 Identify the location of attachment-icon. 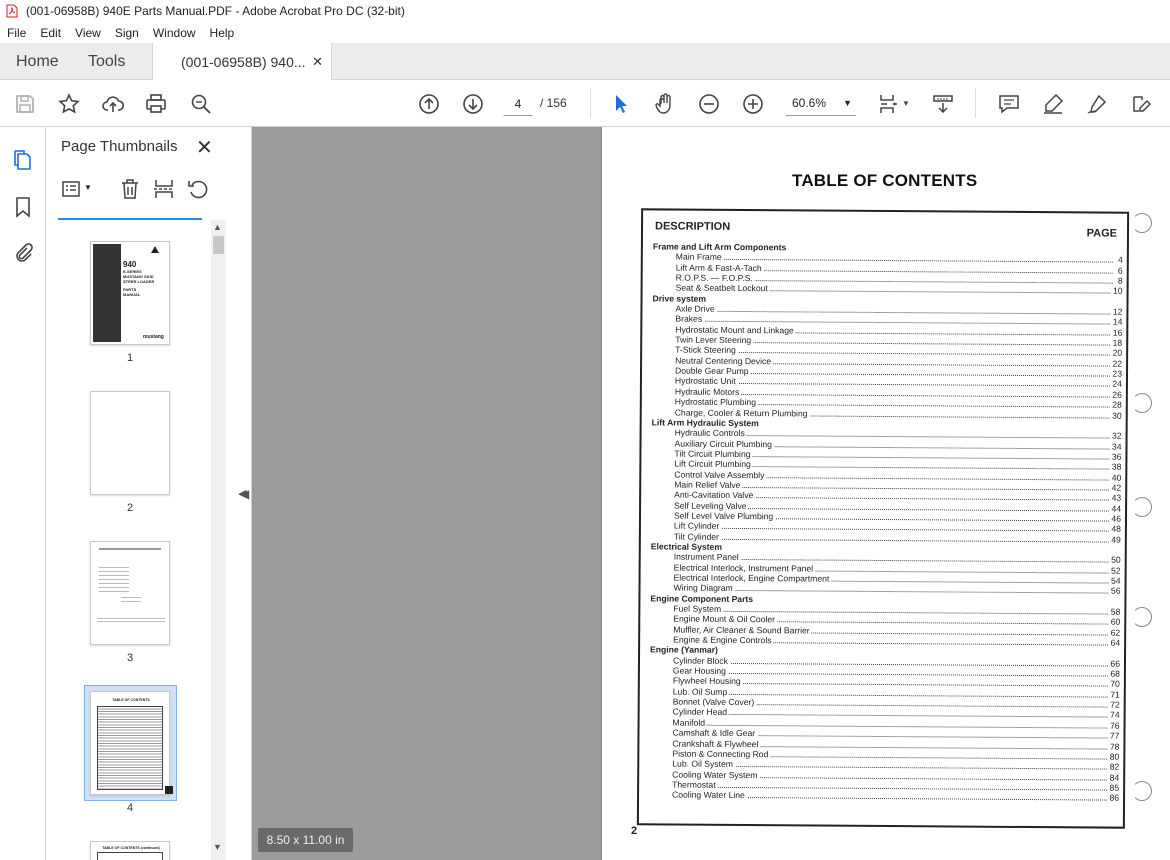
(23, 253).